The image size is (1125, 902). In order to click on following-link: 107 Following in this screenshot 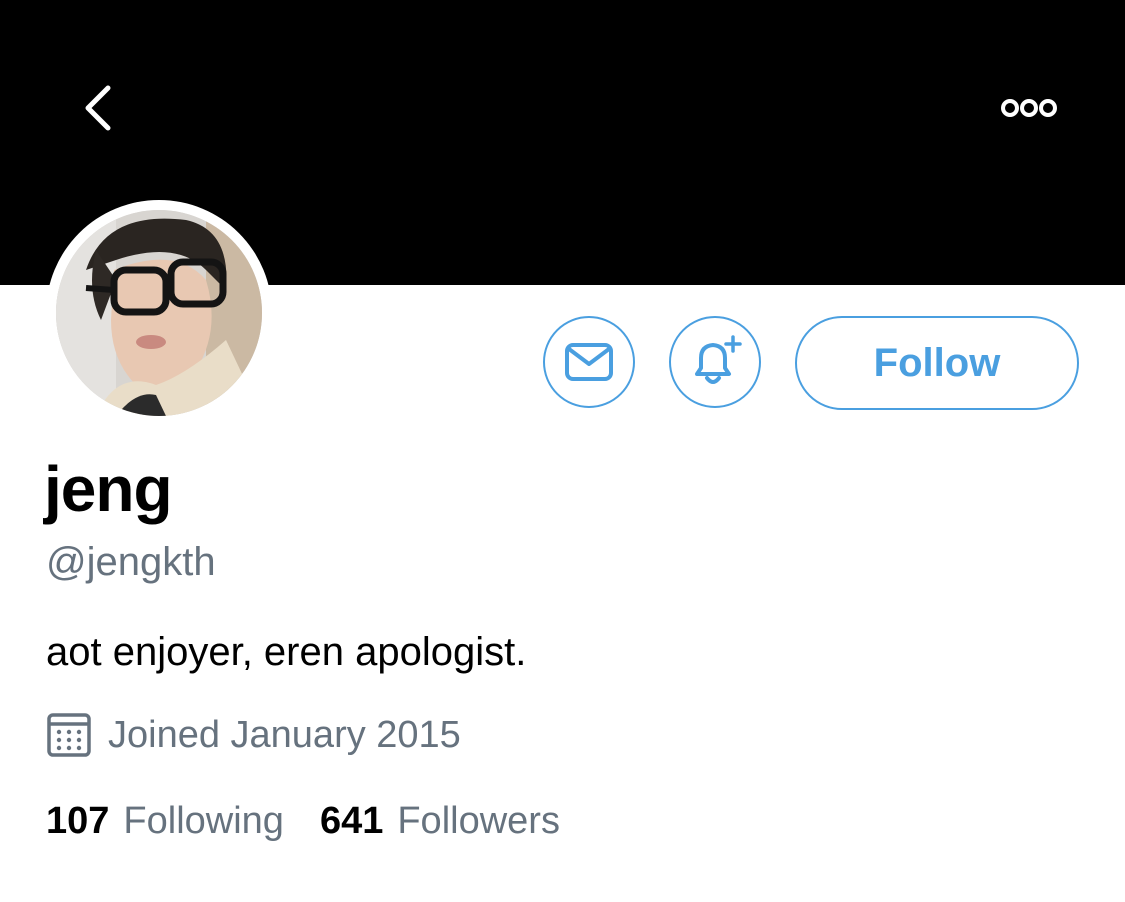, I will do `click(165, 821)`.